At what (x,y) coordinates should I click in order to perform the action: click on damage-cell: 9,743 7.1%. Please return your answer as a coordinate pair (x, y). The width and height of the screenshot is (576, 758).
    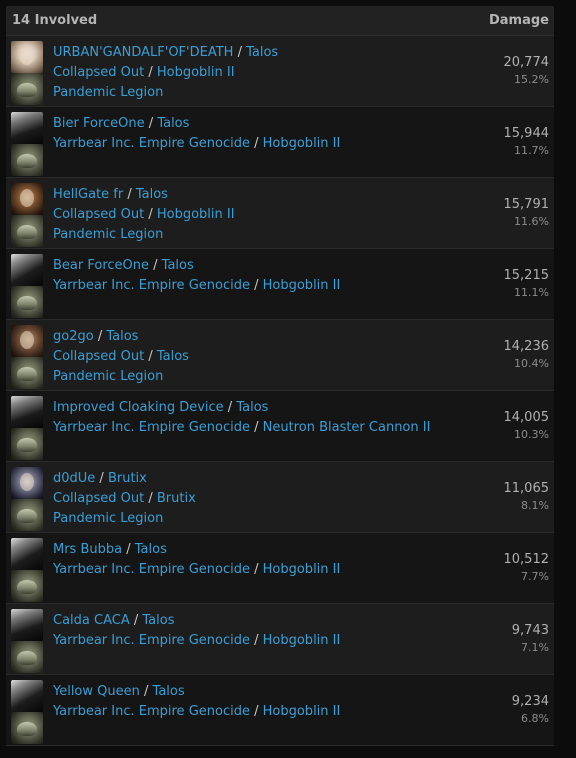
    Looking at the image, I should click on (530, 639).